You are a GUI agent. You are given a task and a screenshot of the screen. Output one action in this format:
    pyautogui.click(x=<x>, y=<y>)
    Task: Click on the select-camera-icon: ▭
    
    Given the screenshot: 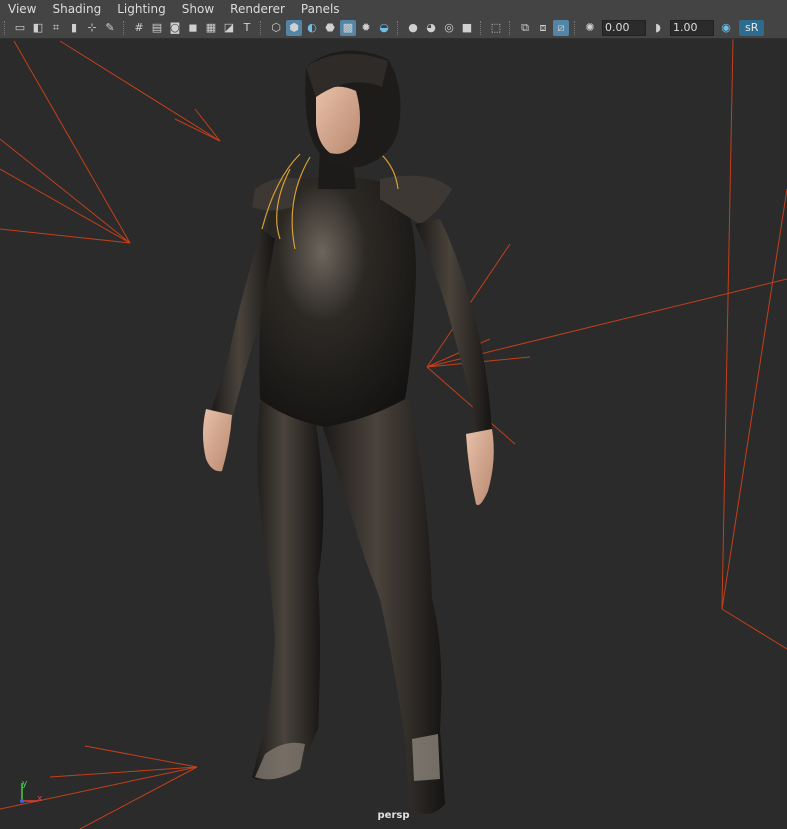 What is the action you would take?
    pyautogui.click(x=20, y=28)
    